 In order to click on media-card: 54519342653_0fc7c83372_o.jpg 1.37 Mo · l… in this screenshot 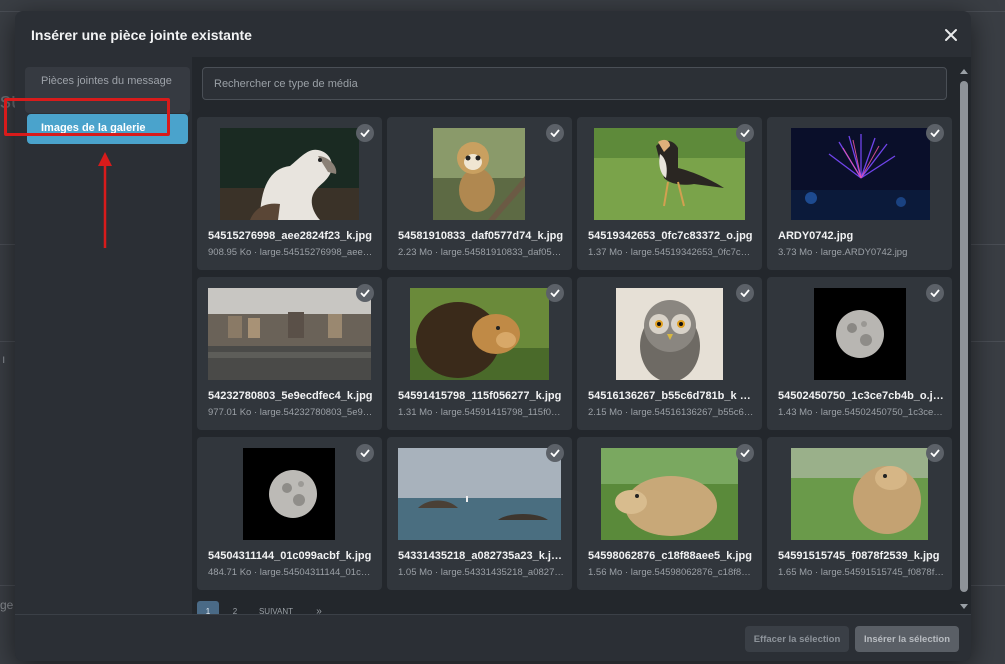, I will do `click(669, 193)`.